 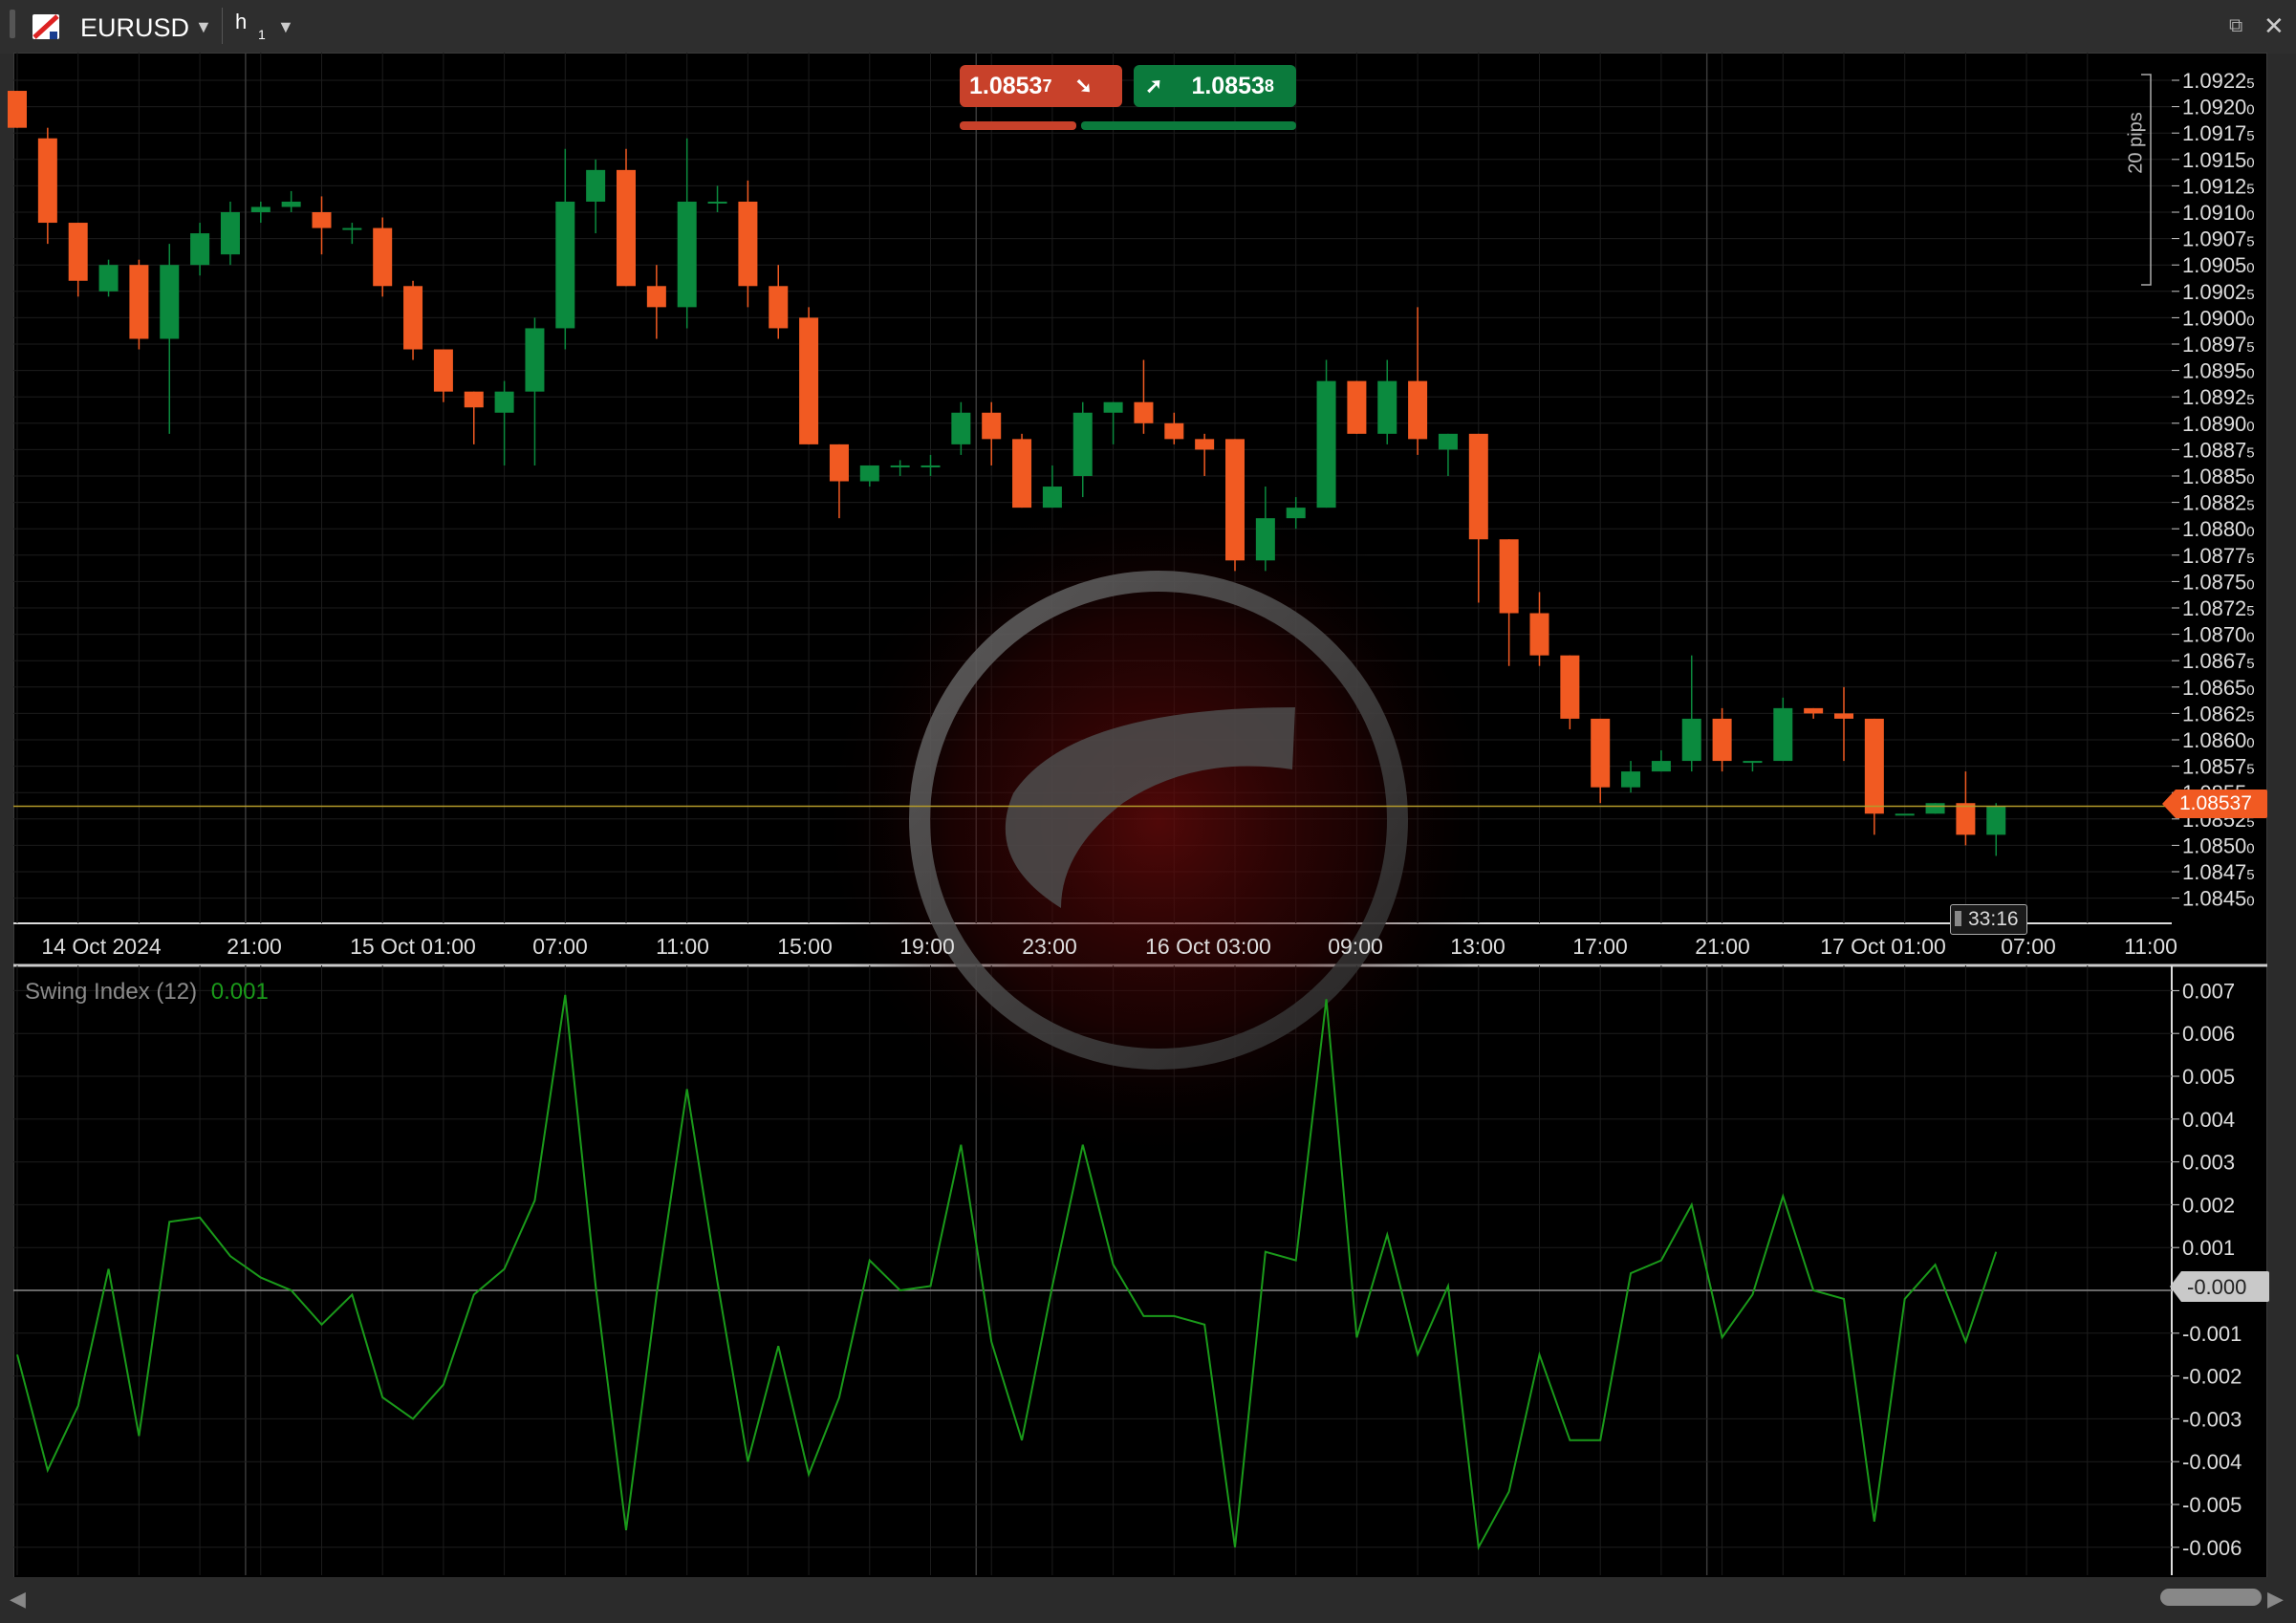 I want to click on scroll-thumb, so click(x=2211, y=1597).